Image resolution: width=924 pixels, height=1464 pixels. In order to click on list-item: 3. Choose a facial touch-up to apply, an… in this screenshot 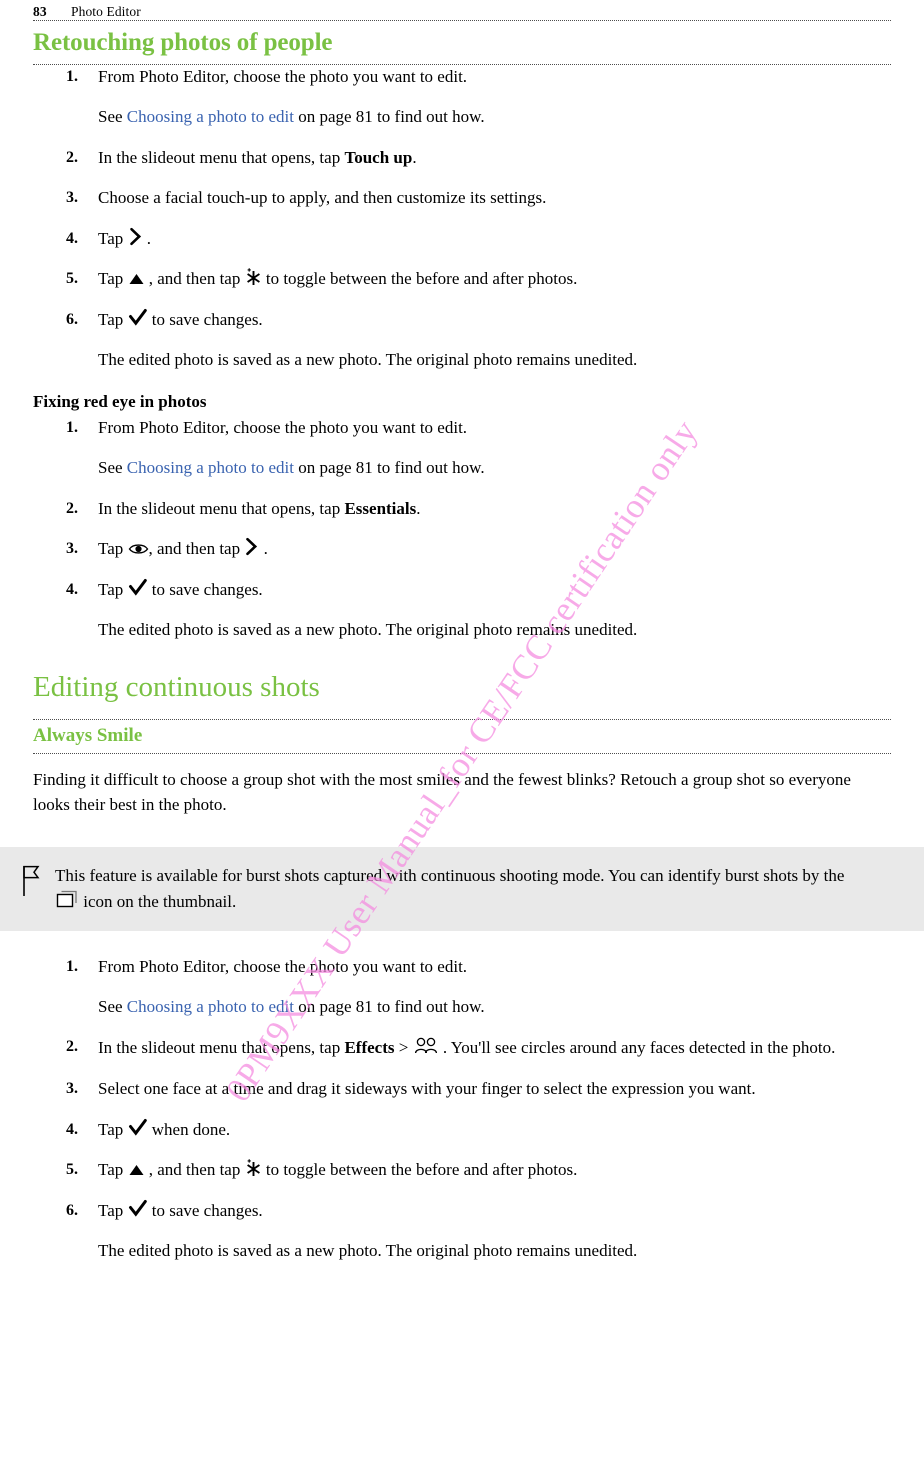, I will do `click(478, 198)`.